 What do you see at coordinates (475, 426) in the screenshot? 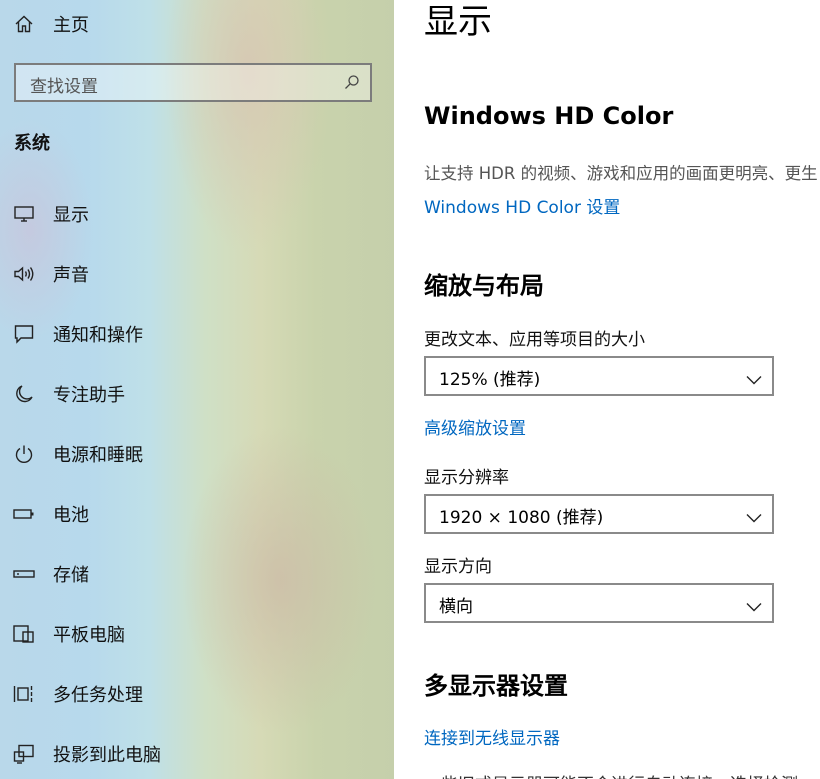
I see `advanced-scaling-link: 高级缩放设置` at bounding box center [475, 426].